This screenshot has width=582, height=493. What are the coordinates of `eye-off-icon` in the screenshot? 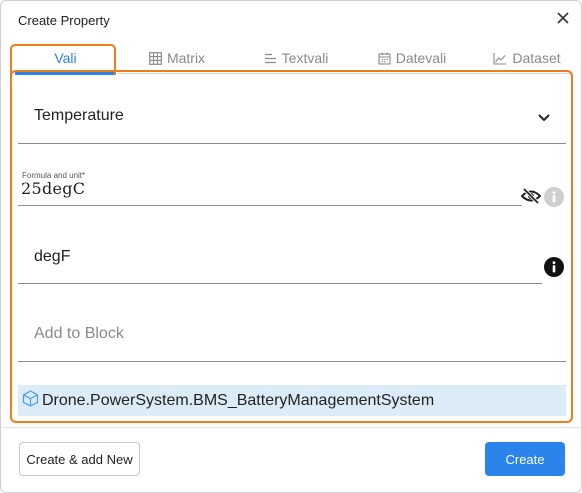 It's located at (531, 198).